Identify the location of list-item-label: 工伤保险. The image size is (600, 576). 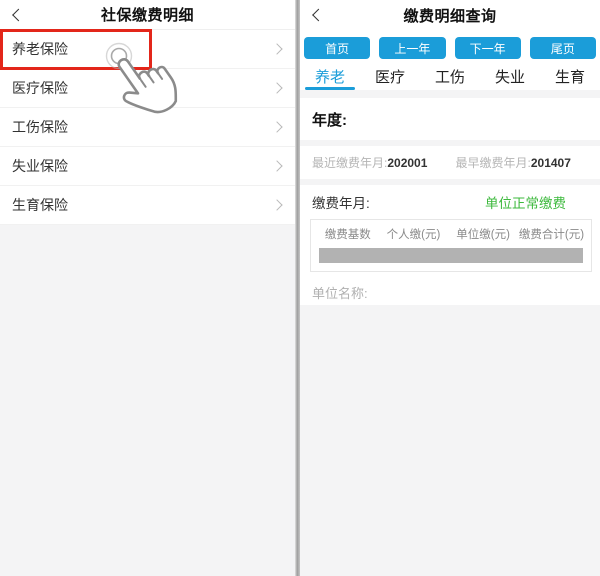
(40, 127).